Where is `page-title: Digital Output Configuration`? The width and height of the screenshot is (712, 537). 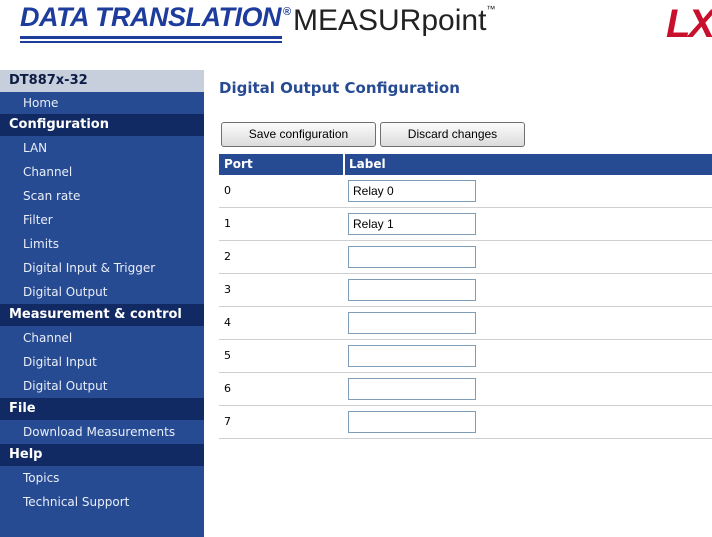
page-title: Digital Output Configuration is located at coordinates (339, 88).